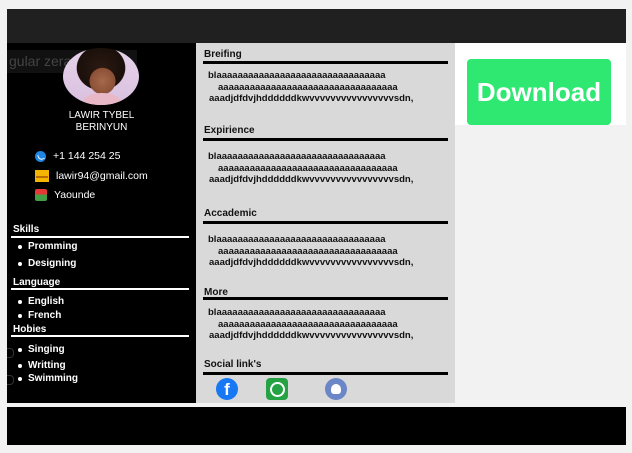 This screenshot has width=632, height=453. What do you see at coordinates (40, 156) in the screenshot?
I see `phone-icon` at bounding box center [40, 156].